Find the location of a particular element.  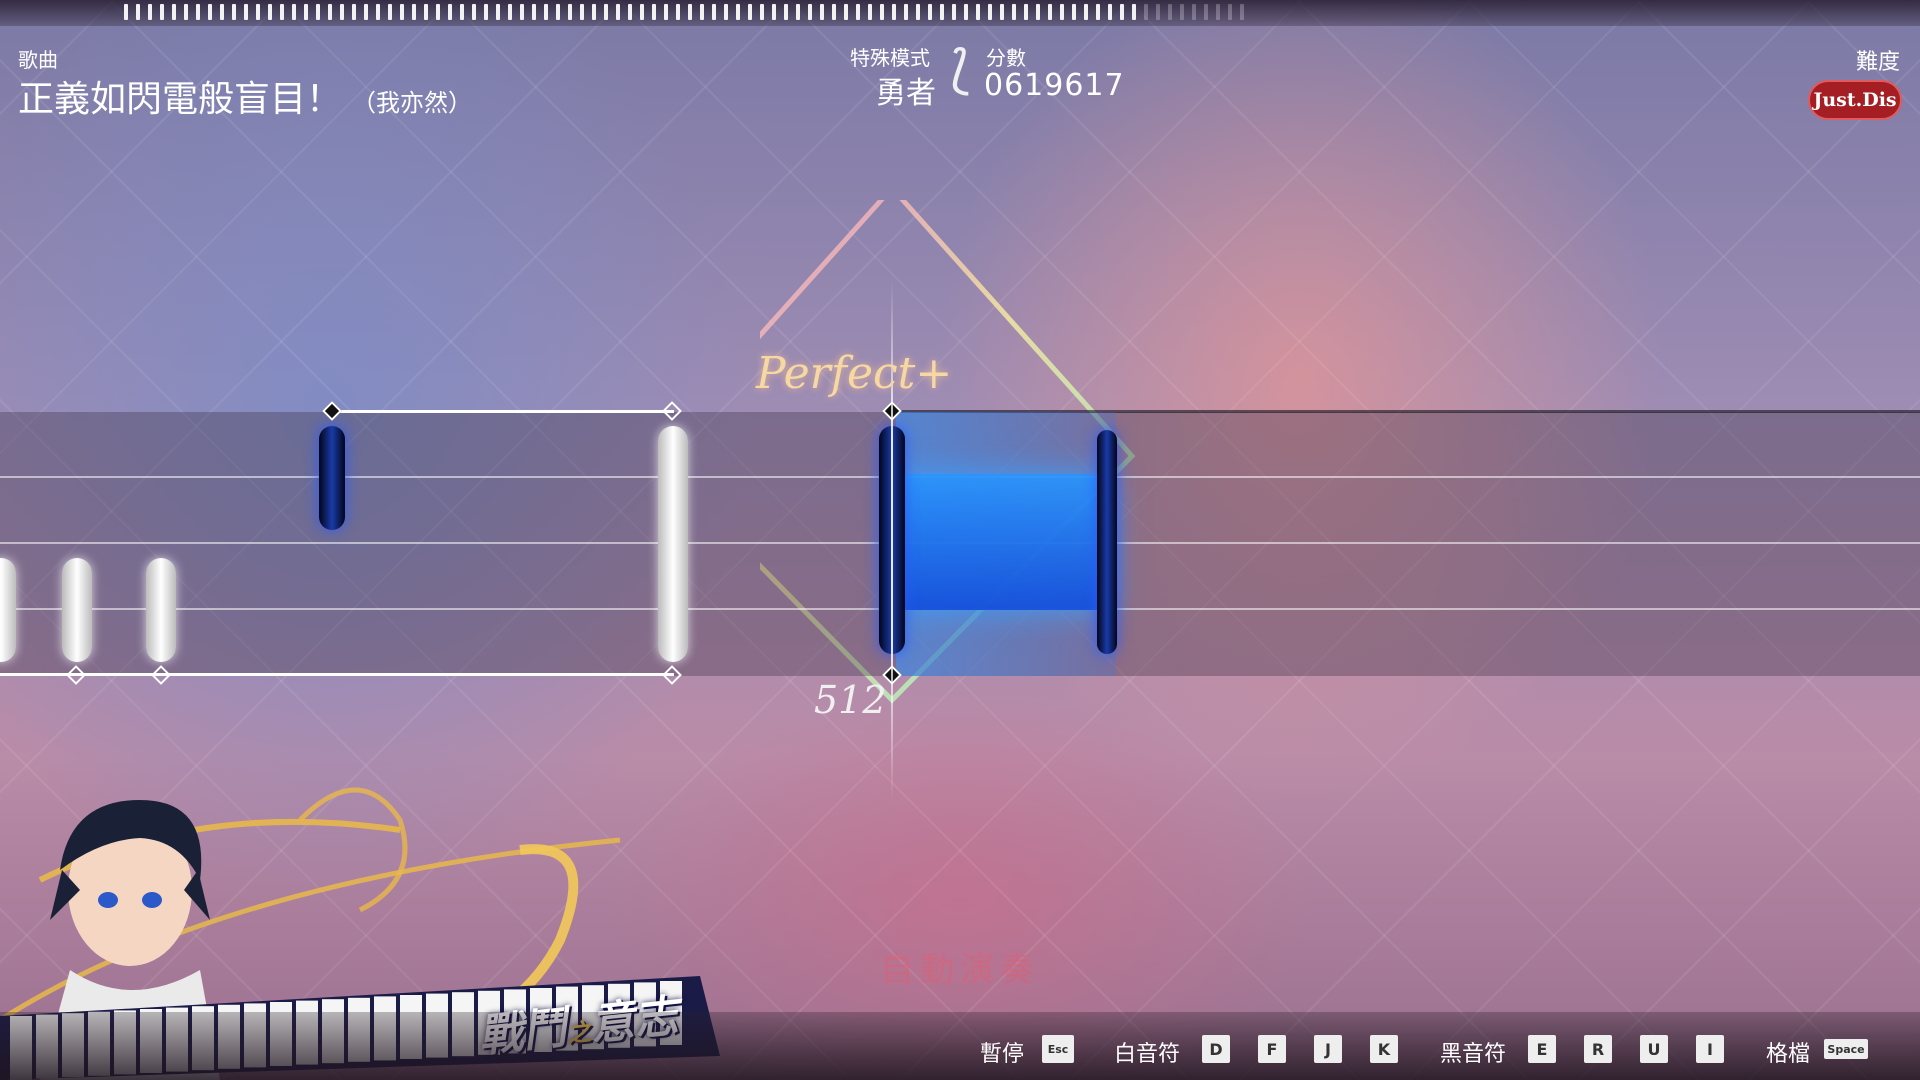

white-key-4: K is located at coordinates (1384, 1049).